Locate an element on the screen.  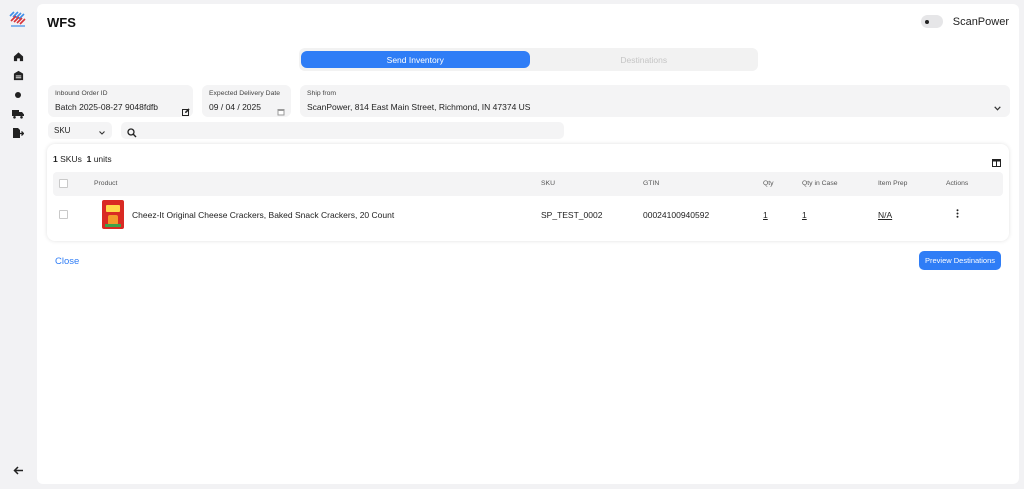
dot-icon is located at coordinates (18, 95).